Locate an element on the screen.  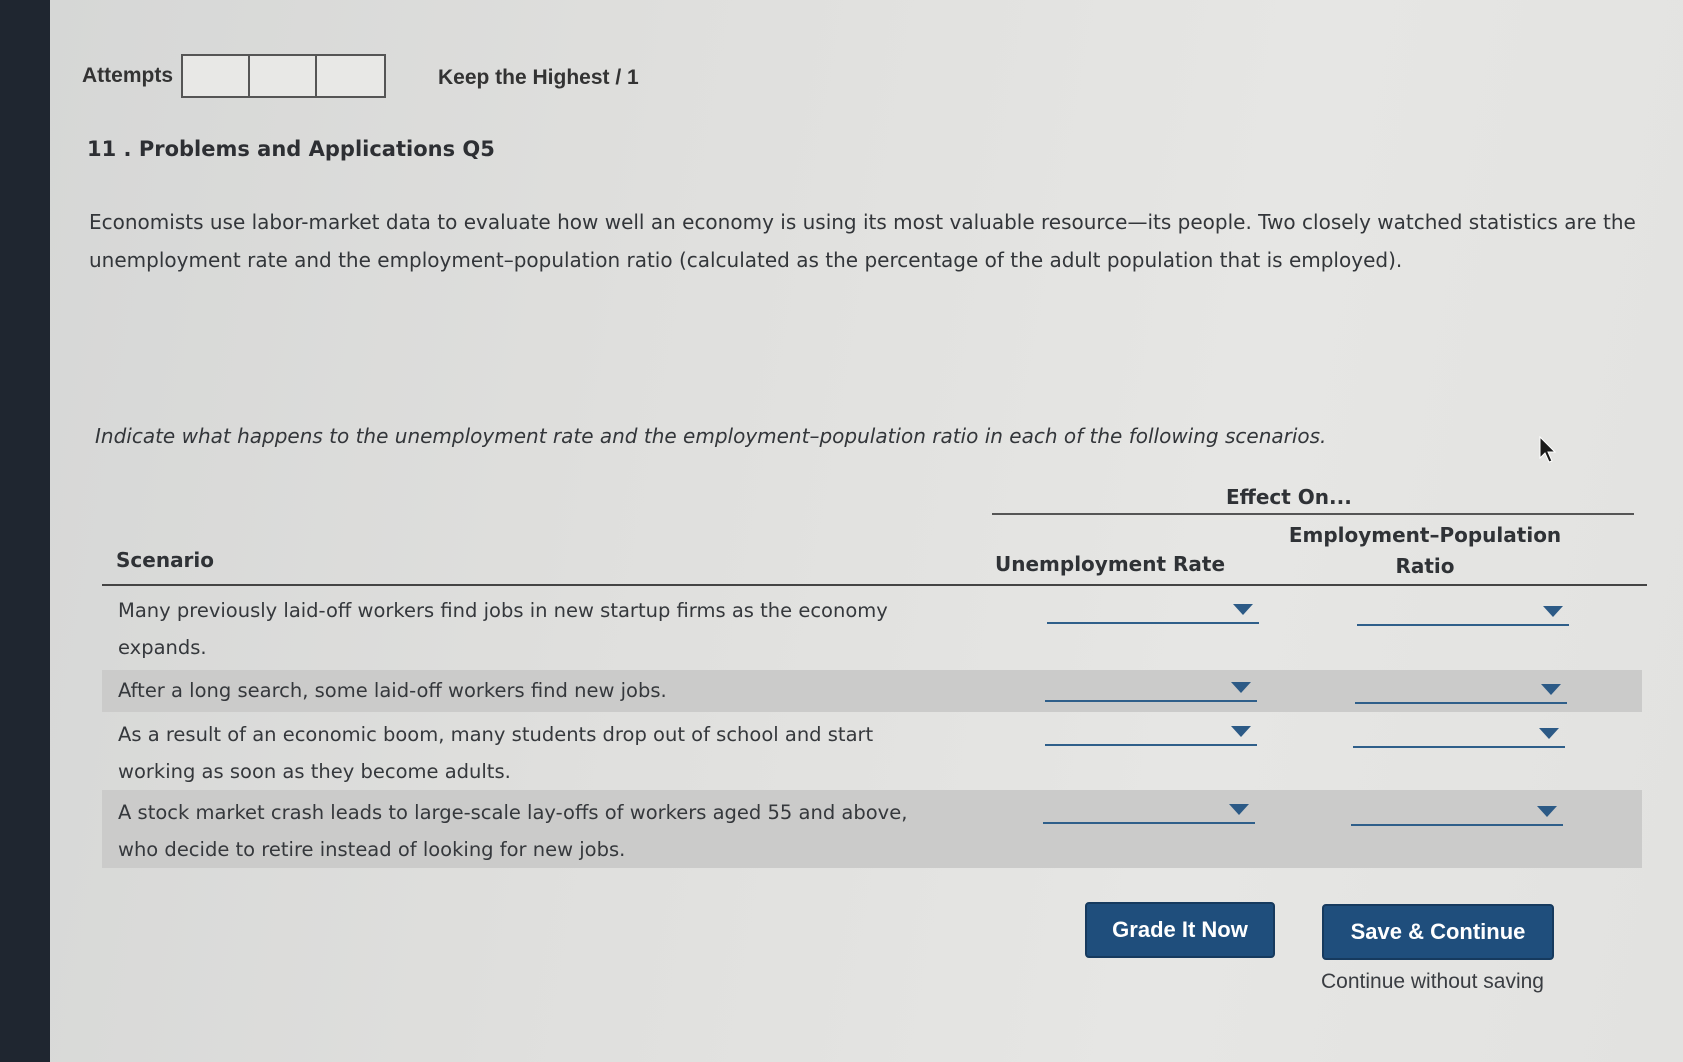
keep-highest-label: Keep the Highest / 1 is located at coordinates (538, 77).